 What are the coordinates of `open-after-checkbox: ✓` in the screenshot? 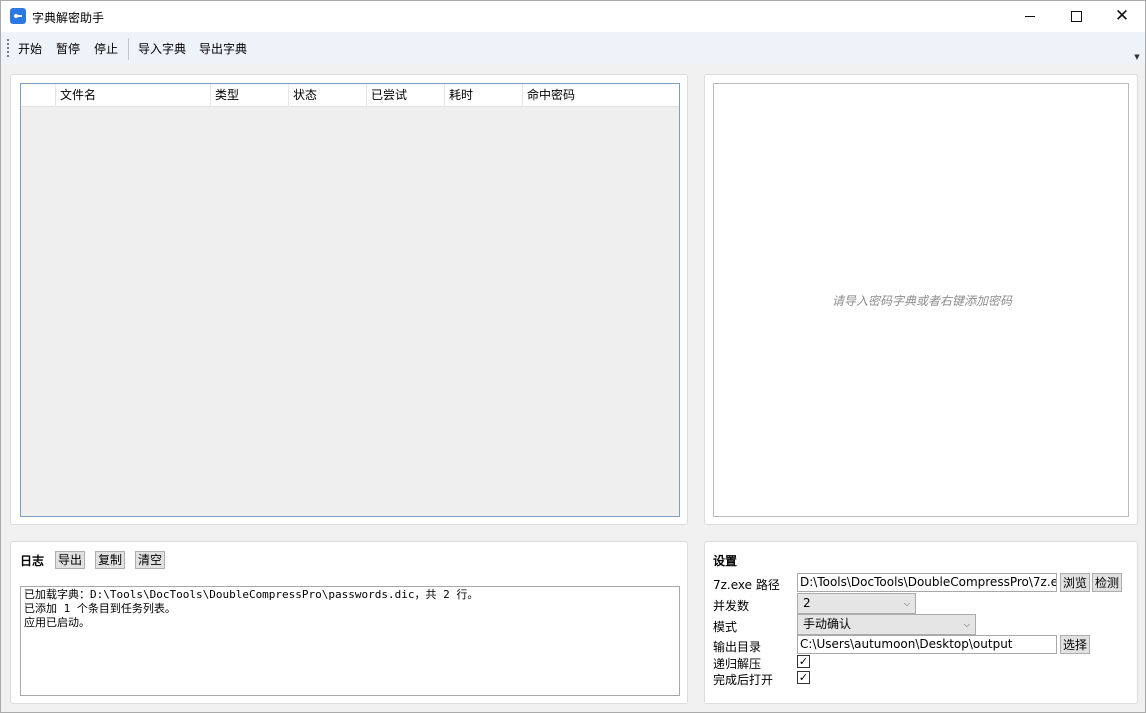 It's located at (803, 677).